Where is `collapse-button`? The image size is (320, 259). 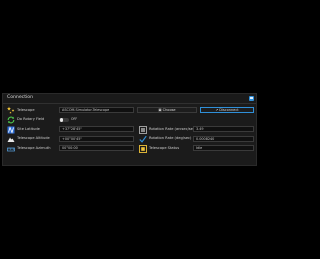
collapse-button is located at coordinates (251, 98).